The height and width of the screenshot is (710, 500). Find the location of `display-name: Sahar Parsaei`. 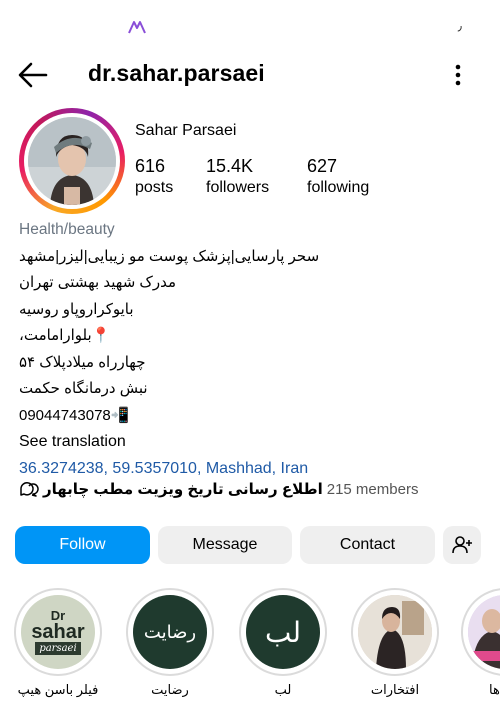

display-name: Sahar Parsaei is located at coordinates (186, 130).